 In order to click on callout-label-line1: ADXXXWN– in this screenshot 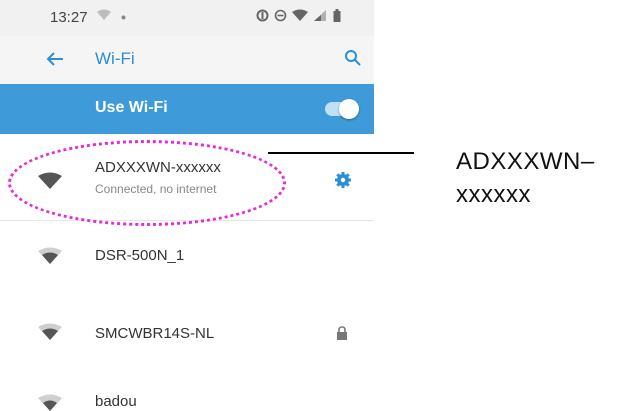, I will do `click(525, 161)`.